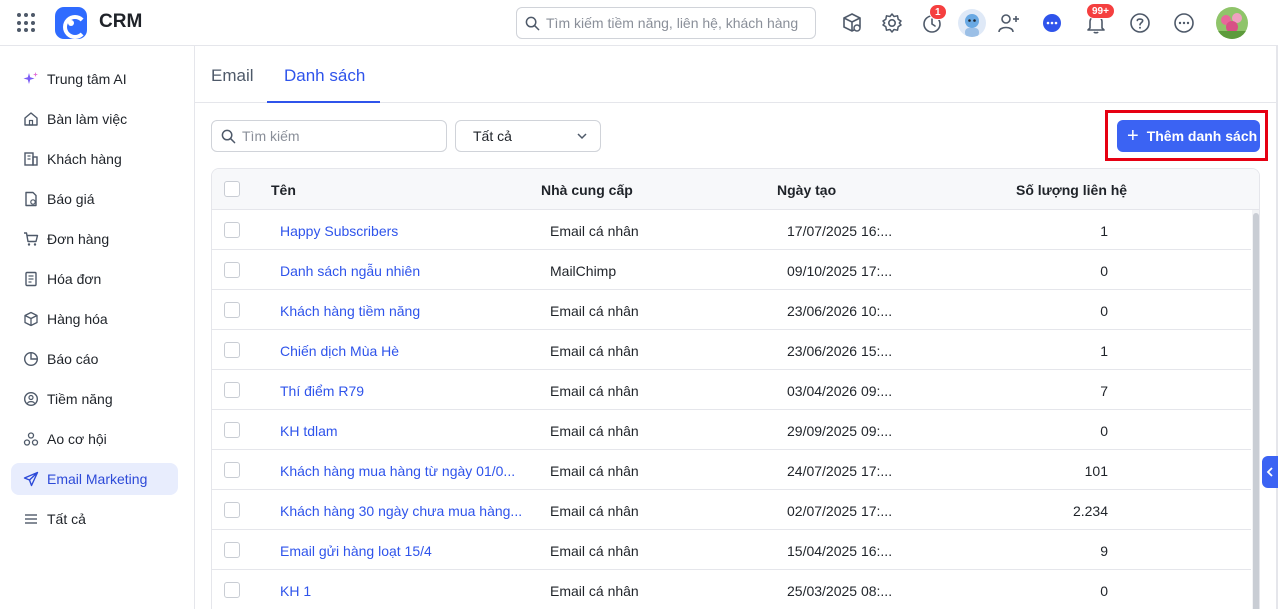 Image resolution: width=1278 pixels, height=609 pixels. I want to click on provider-cell: MailChimp, so click(583, 271).